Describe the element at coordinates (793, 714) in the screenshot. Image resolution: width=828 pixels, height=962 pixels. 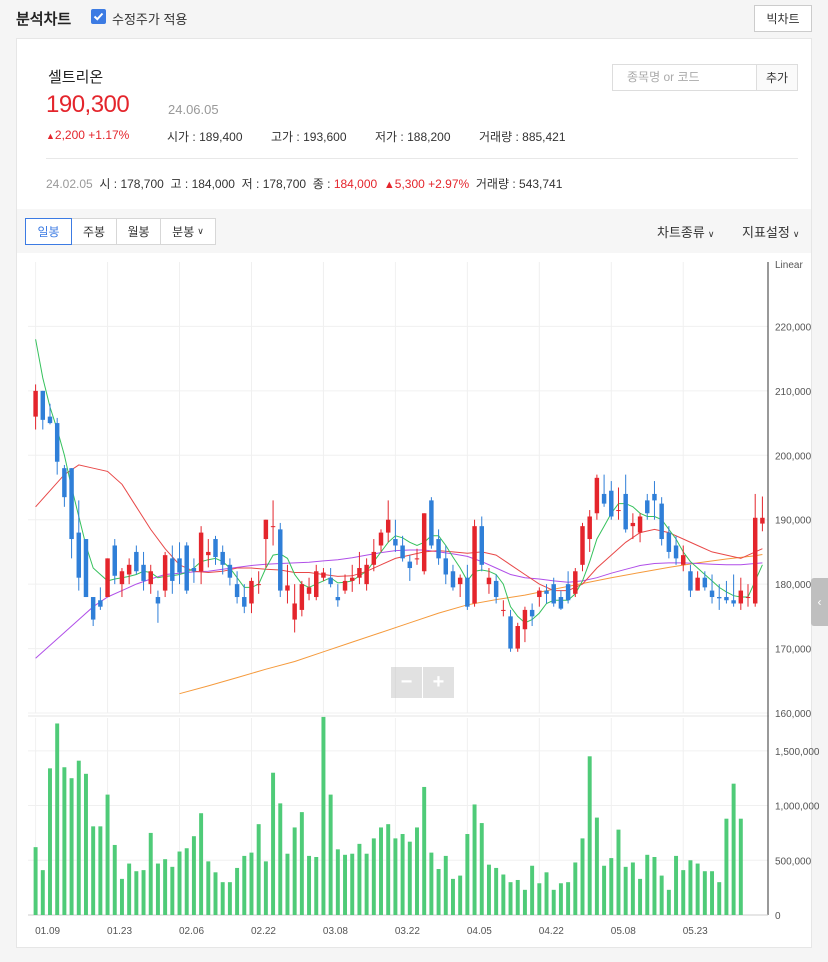
I see `price-tick-label: 160,000` at that location.